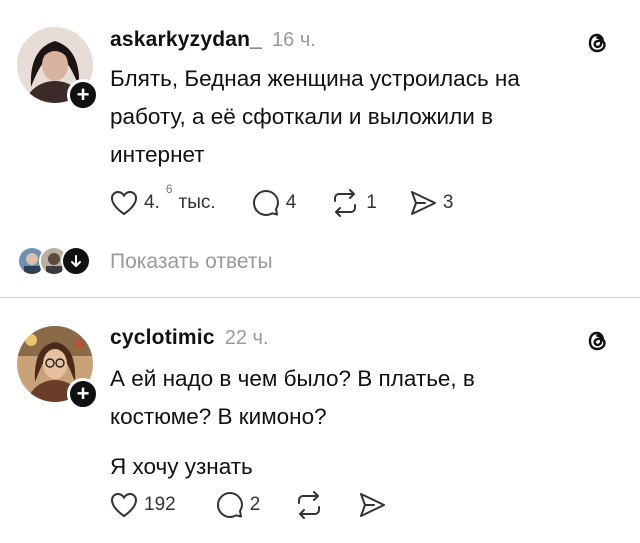  What do you see at coordinates (302, 116) in the screenshot?
I see `text-line: работу, а её сфоткали и выложили в` at bounding box center [302, 116].